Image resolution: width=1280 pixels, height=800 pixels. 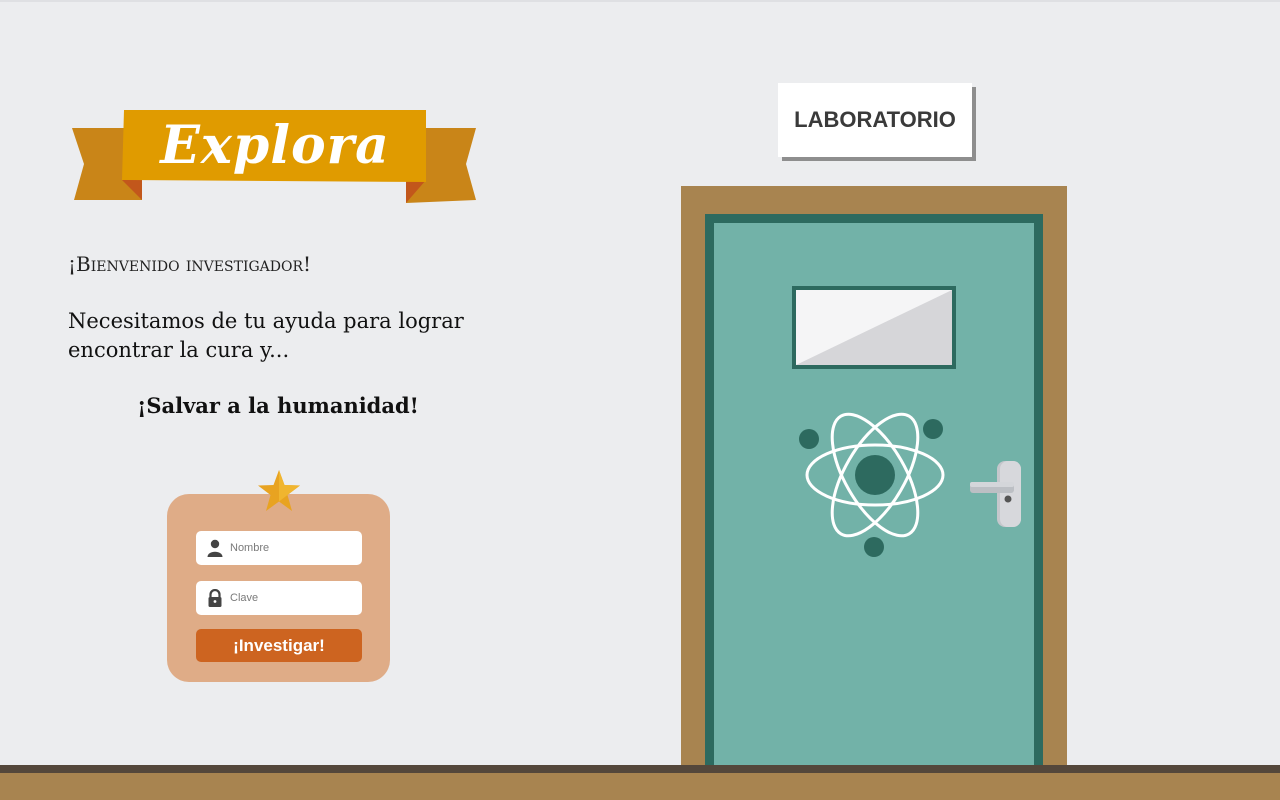 I want to click on explora-banner: Explora, so click(x=275, y=156).